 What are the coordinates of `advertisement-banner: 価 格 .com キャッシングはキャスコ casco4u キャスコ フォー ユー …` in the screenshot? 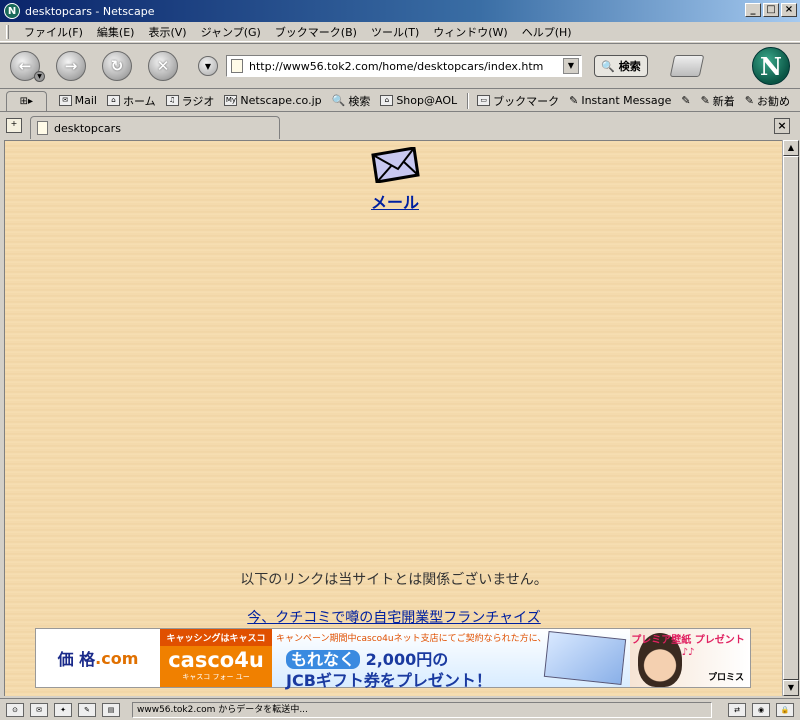 It's located at (393, 659).